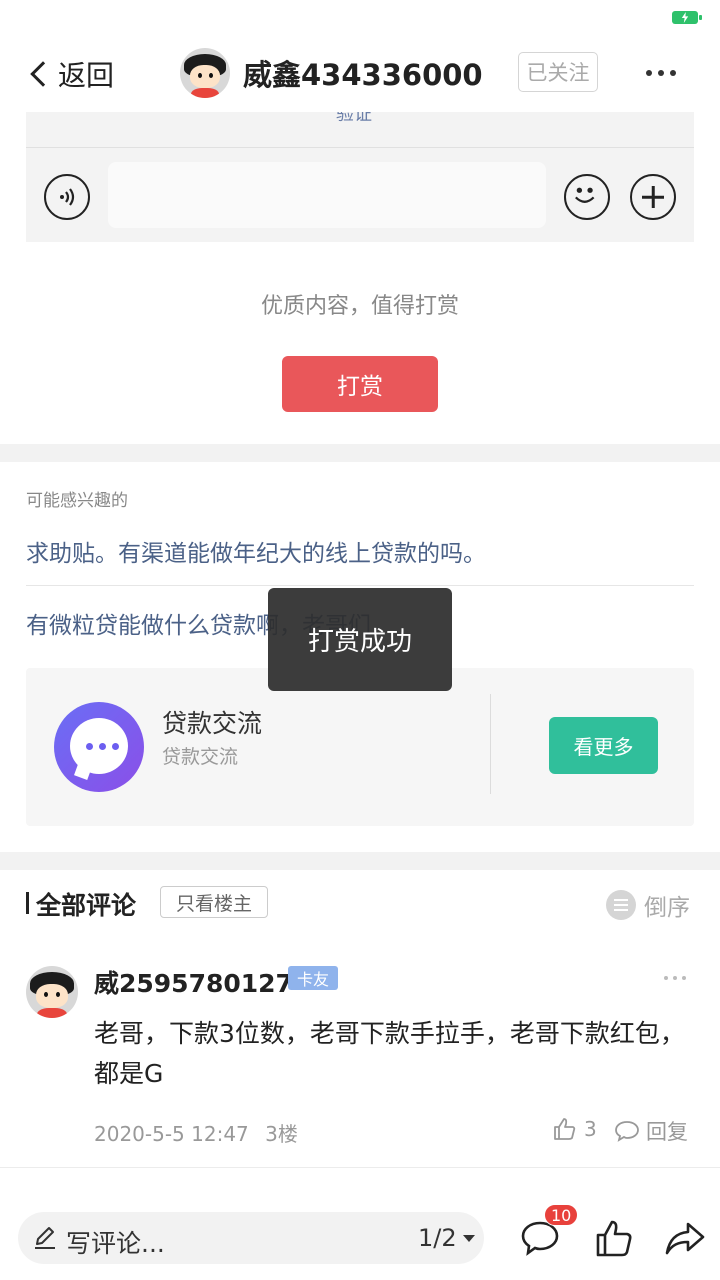  I want to click on comment-meta: 2020-5-5 12:47 3楼, so click(196, 1132).